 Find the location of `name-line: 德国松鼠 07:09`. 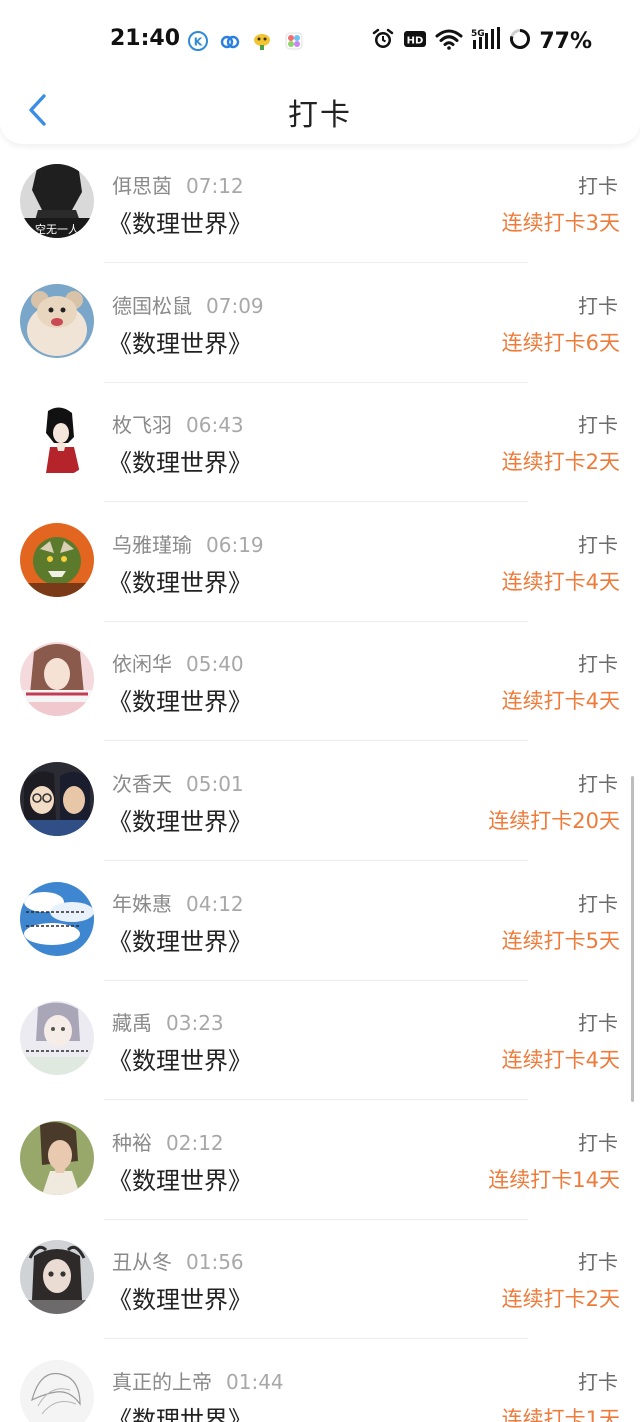

name-line: 德国松鼠 07:09 is located at coordinates (188, 304).